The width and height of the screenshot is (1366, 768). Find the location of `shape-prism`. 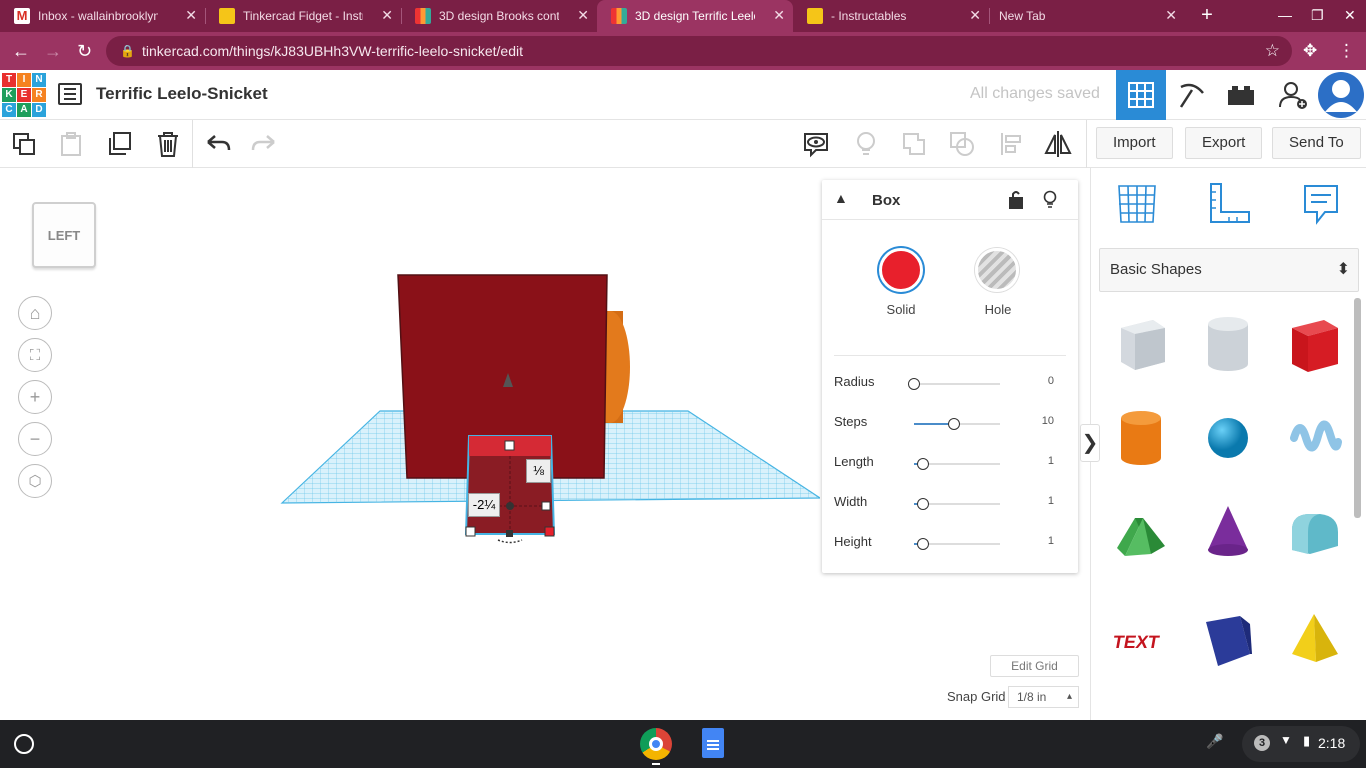

shape-prism is located at coordinates (1228, 640).